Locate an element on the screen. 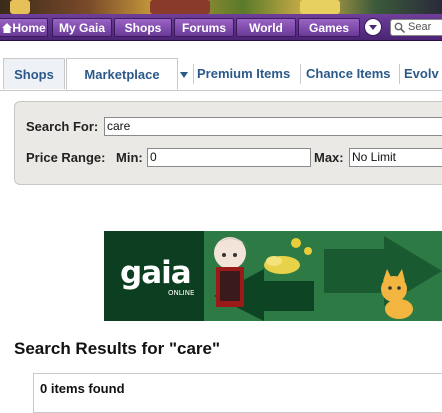 This screenshot has width=442, height=413. tab-premium-items: Premium Items is located at coordinates (243, 73).